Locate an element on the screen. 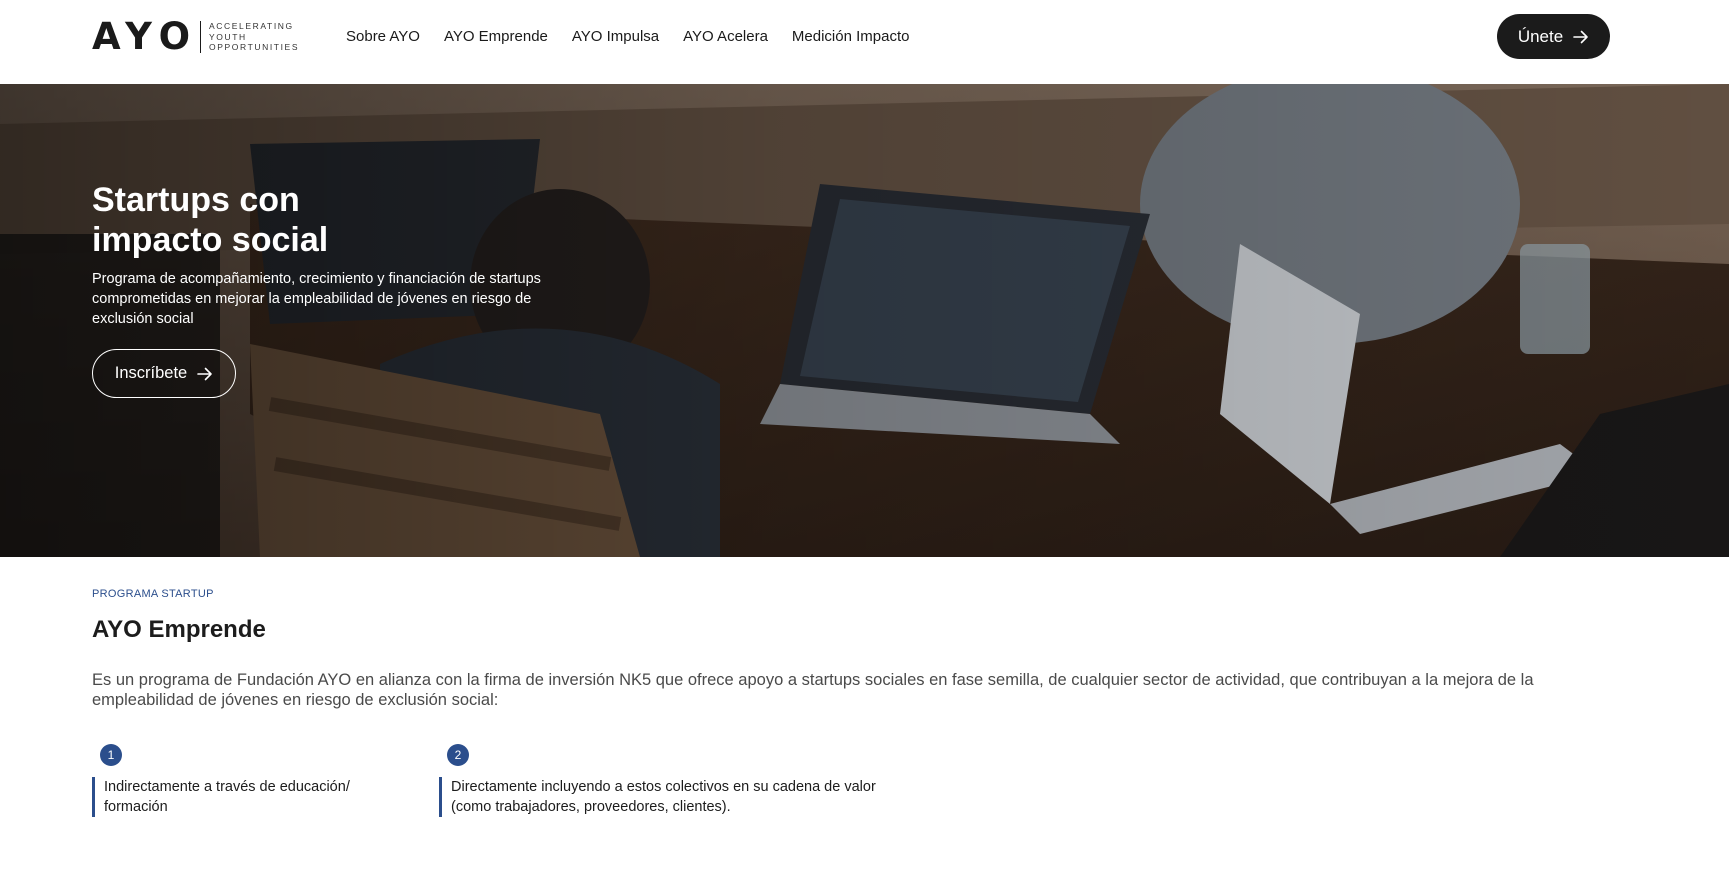 This screenshot has height=882, width=1729. step-number-badge: 2 is located at coordinates (458, 755).